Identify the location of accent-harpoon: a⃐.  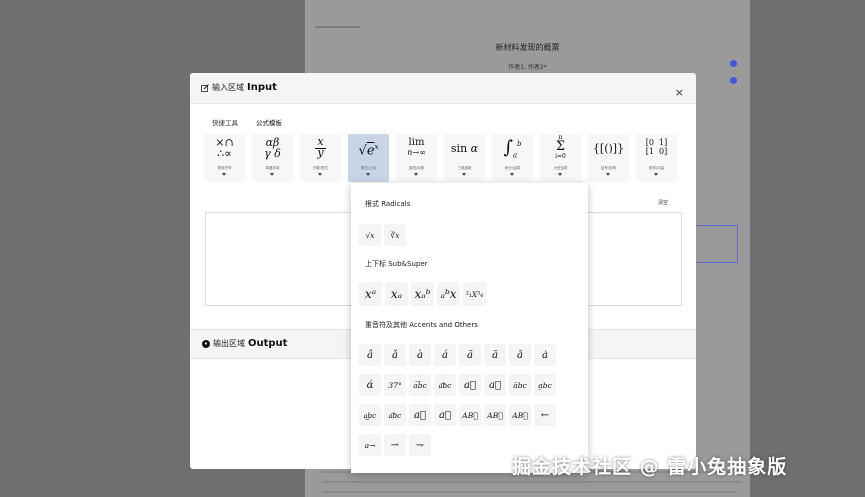
(445, 415).